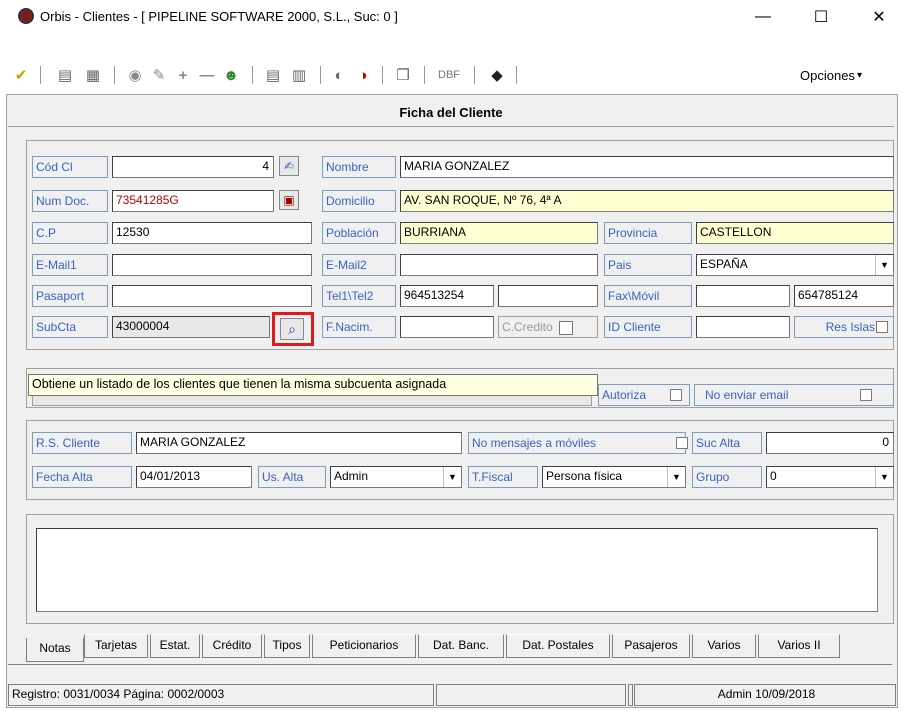 The image size is (904, 711). What do you see at coordinates (450, 664) in the screenshot?
I see `divider` at bounding box center [450, 664].